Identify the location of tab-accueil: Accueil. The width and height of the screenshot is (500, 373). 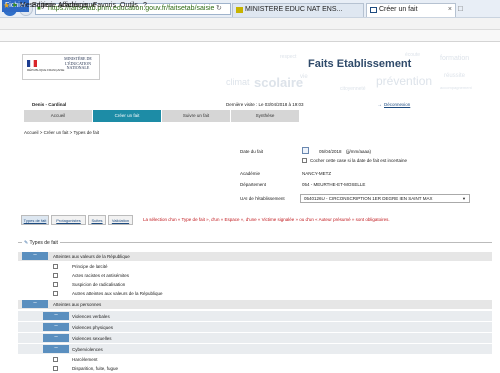
(58, 116).